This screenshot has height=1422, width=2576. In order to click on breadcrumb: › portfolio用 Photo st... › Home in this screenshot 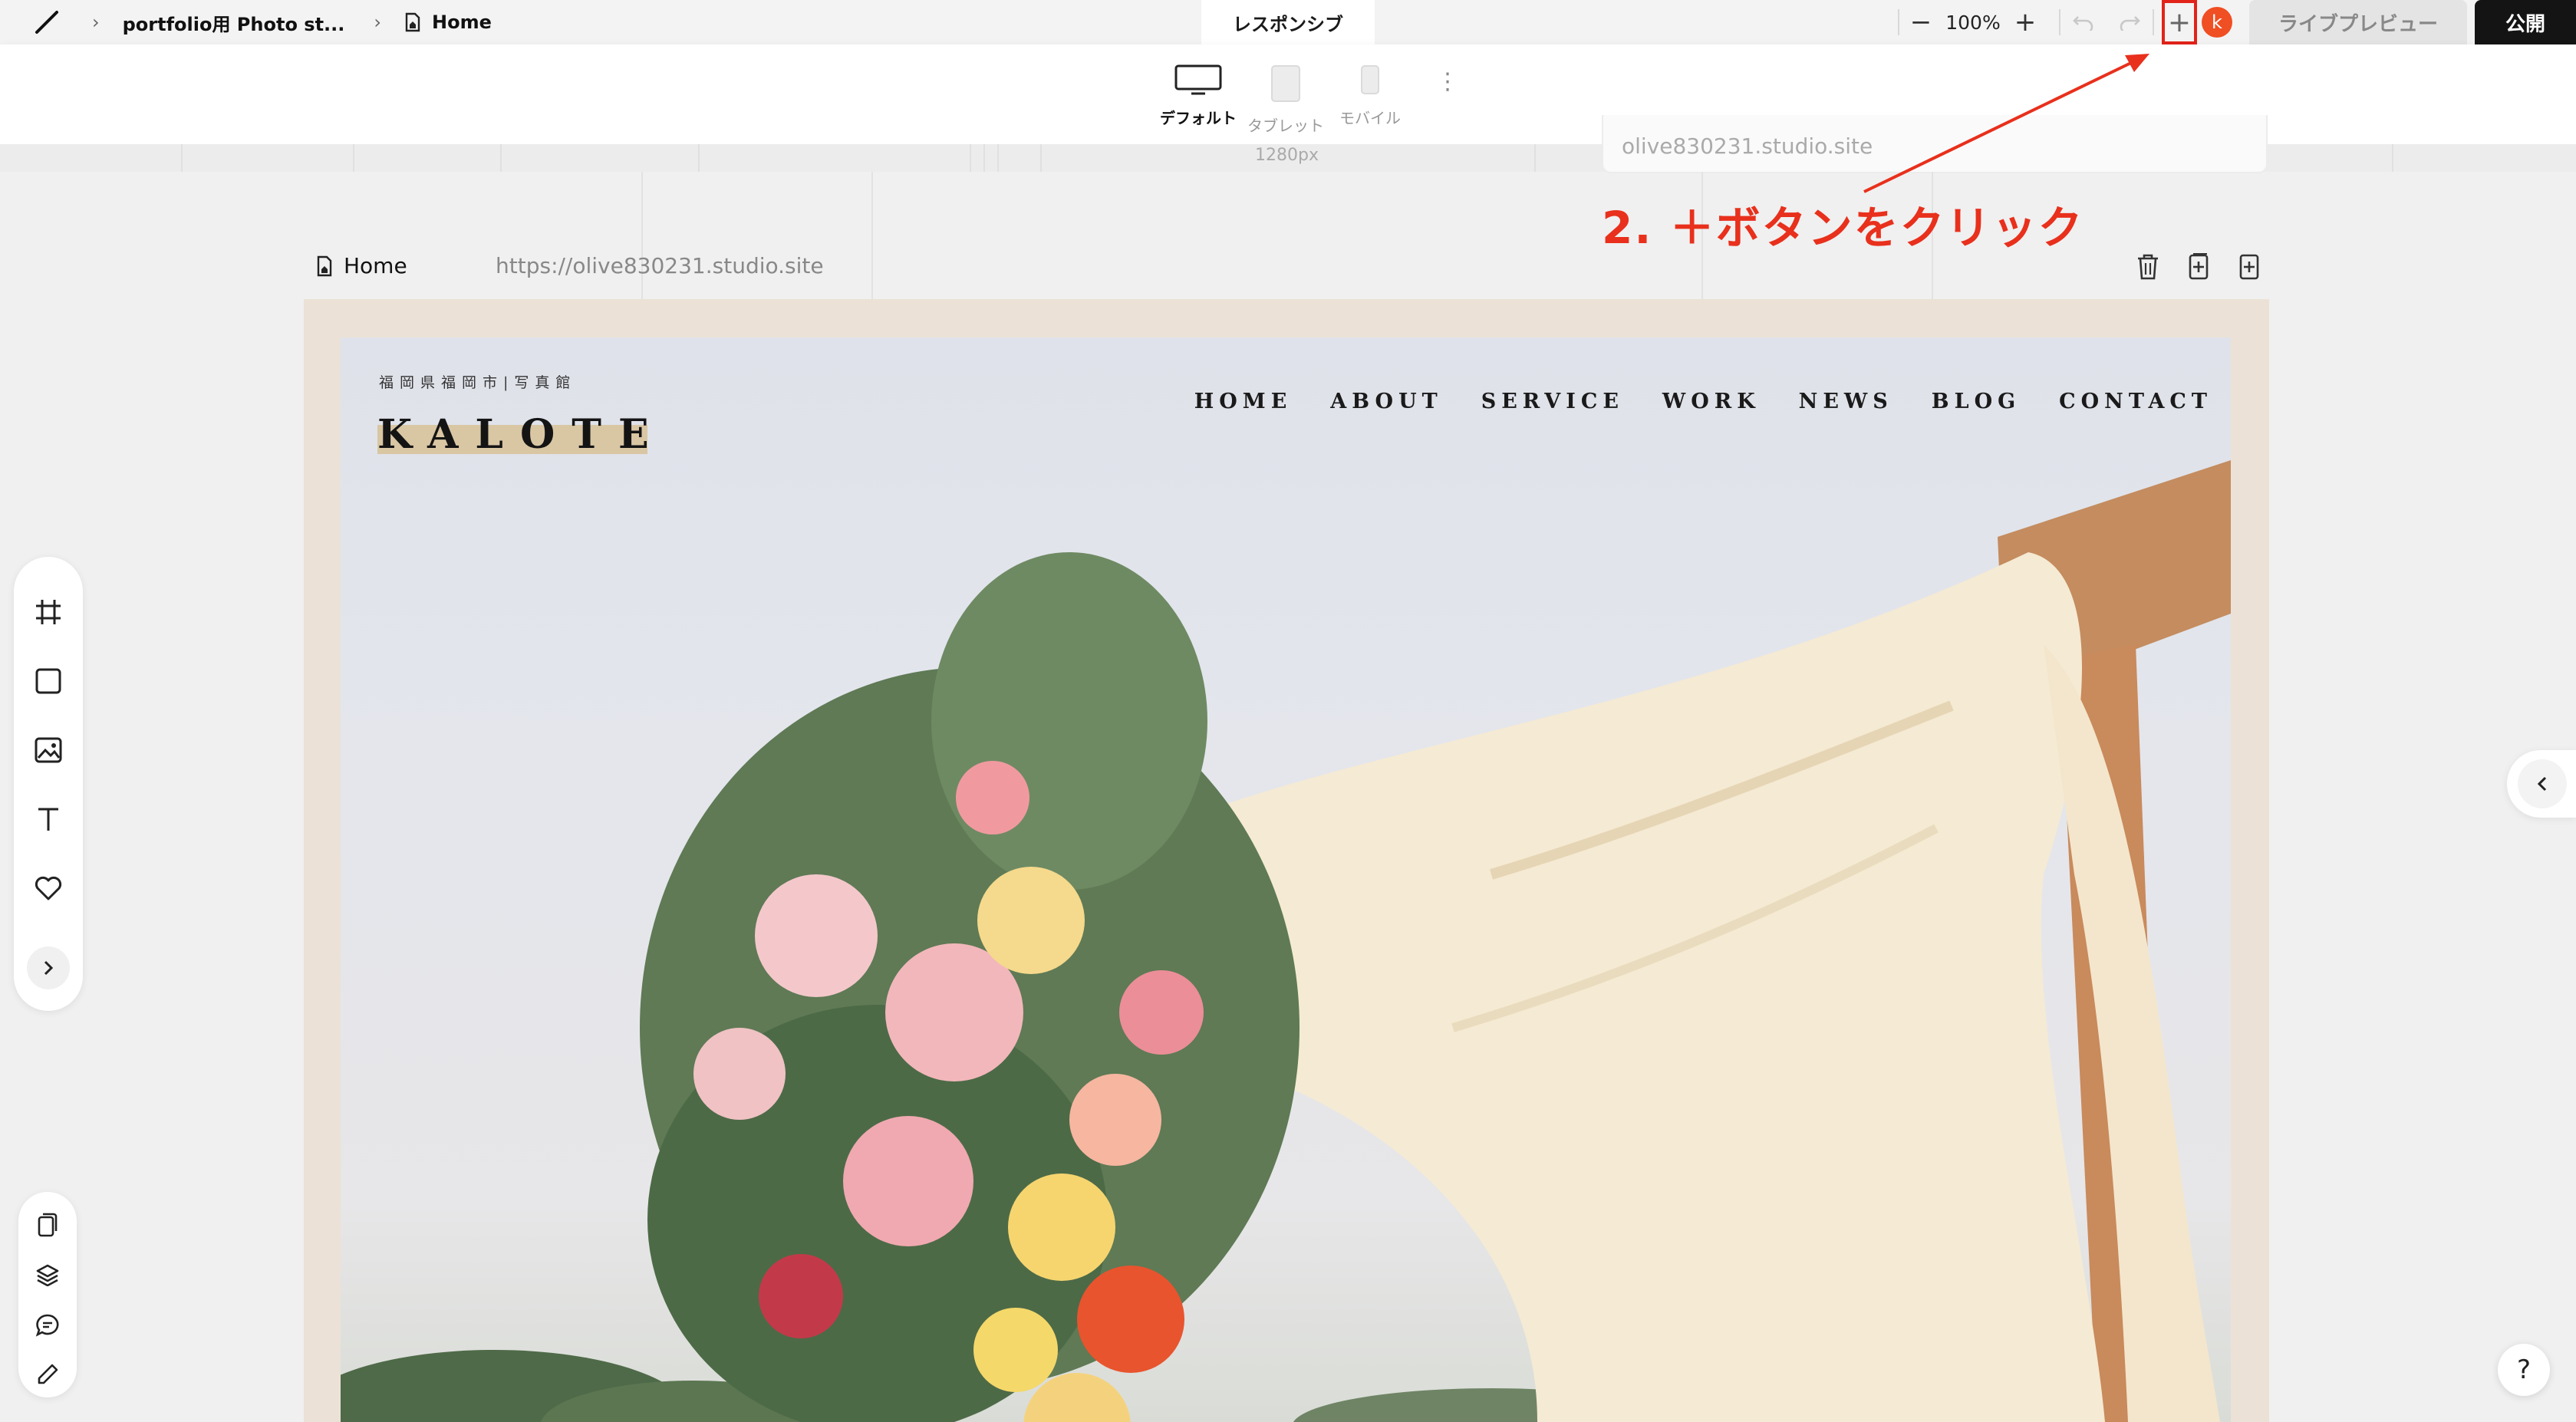, I will do `click(261, 22)`.